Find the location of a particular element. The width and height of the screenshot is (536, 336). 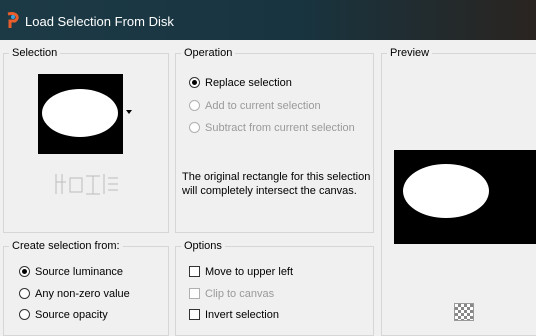

checkerboard-icon is located at coordinates (464, 312).